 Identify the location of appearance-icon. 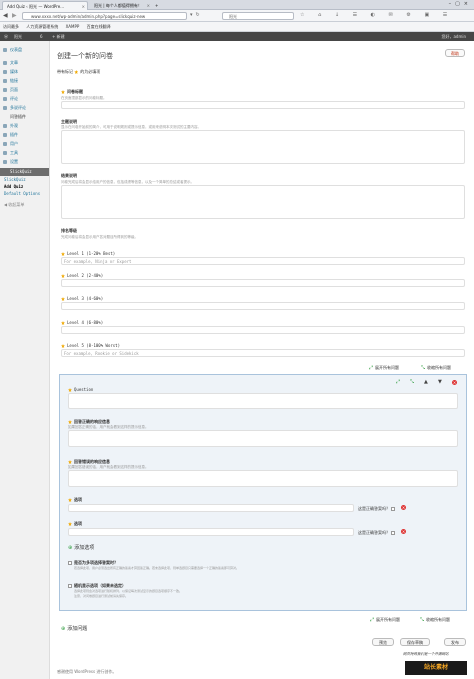
(5, 126).